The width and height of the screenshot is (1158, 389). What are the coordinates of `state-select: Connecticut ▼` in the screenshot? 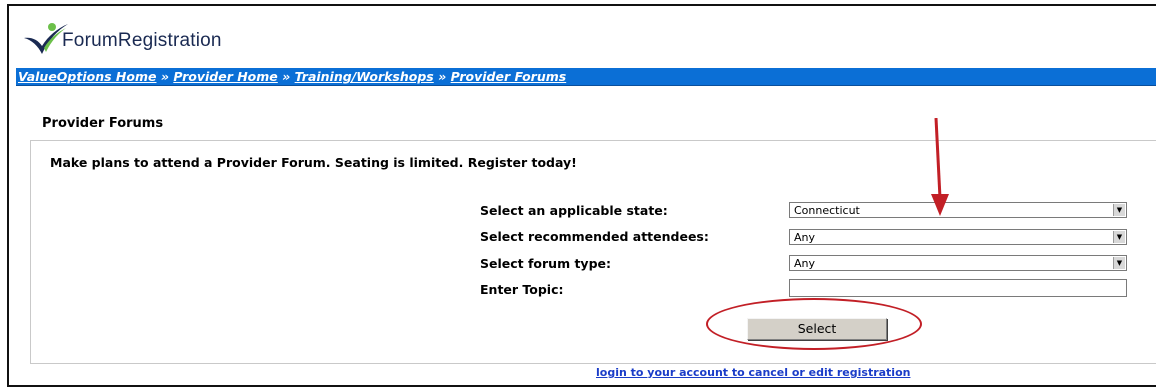 It's located at (958, 210).